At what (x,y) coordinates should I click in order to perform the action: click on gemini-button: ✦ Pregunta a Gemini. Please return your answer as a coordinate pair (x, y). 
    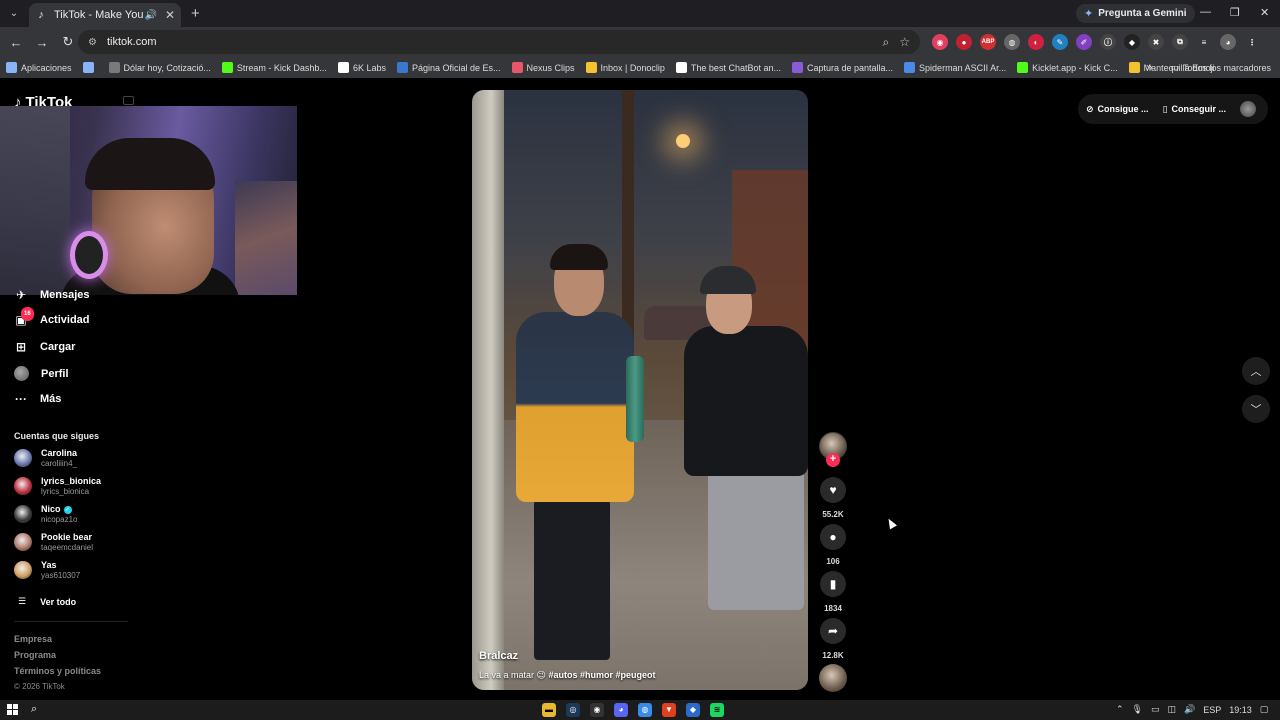
    Looking at the image, I should click on (1135, 13).